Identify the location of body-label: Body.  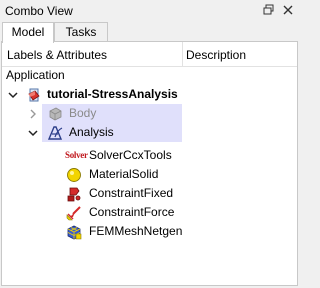
(83, 113).